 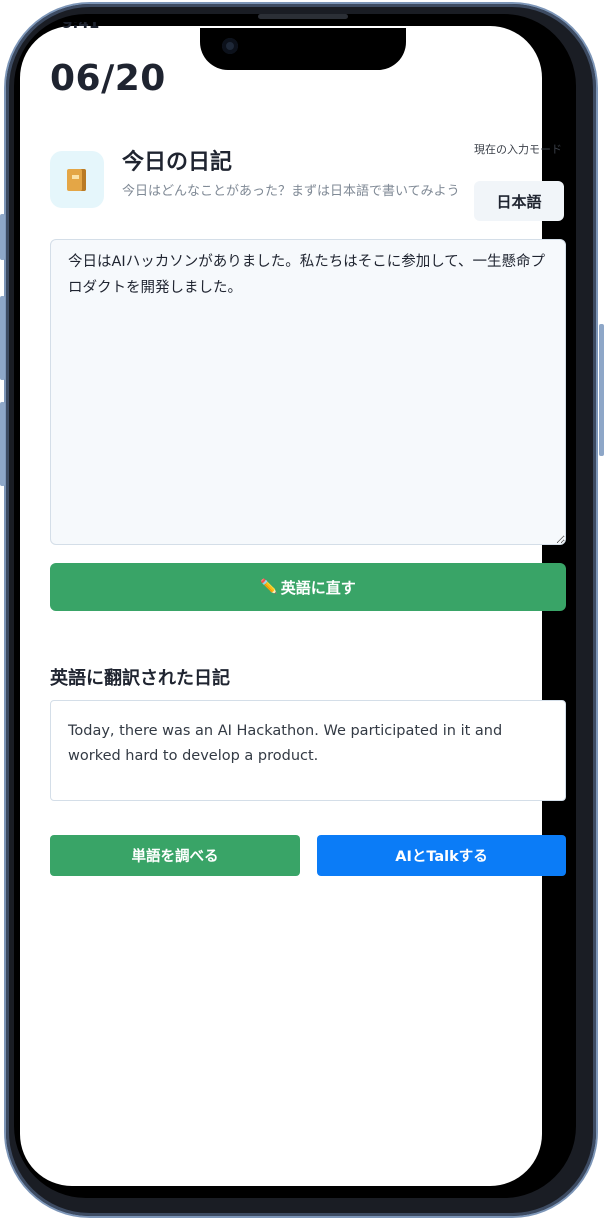 I want to click on camera-icon, so click(x=230, y=46).